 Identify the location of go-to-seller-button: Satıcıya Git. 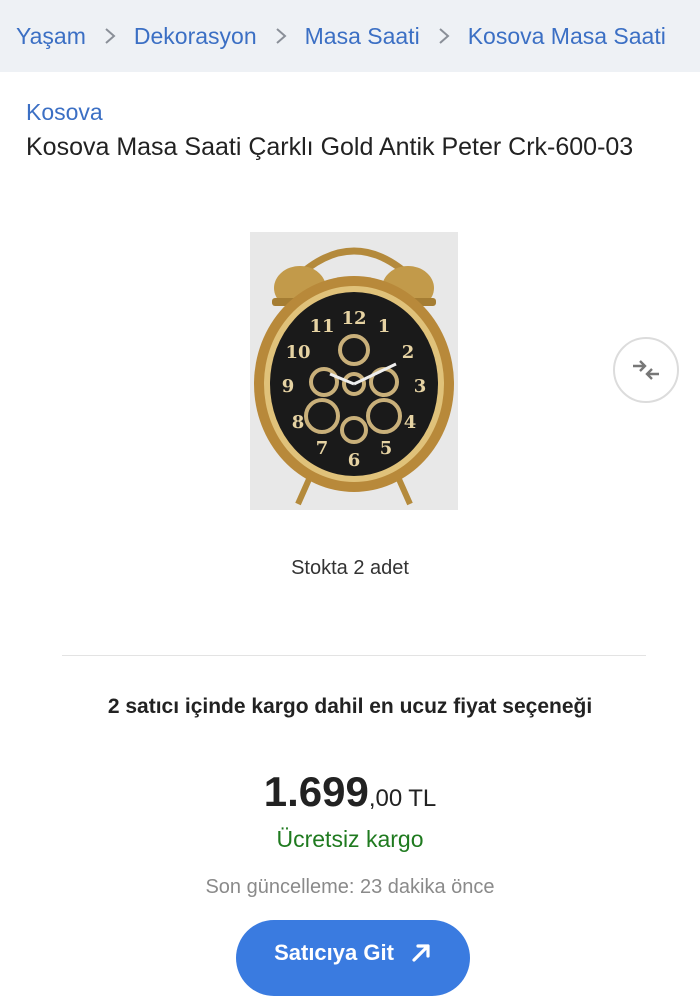
(353, 958).